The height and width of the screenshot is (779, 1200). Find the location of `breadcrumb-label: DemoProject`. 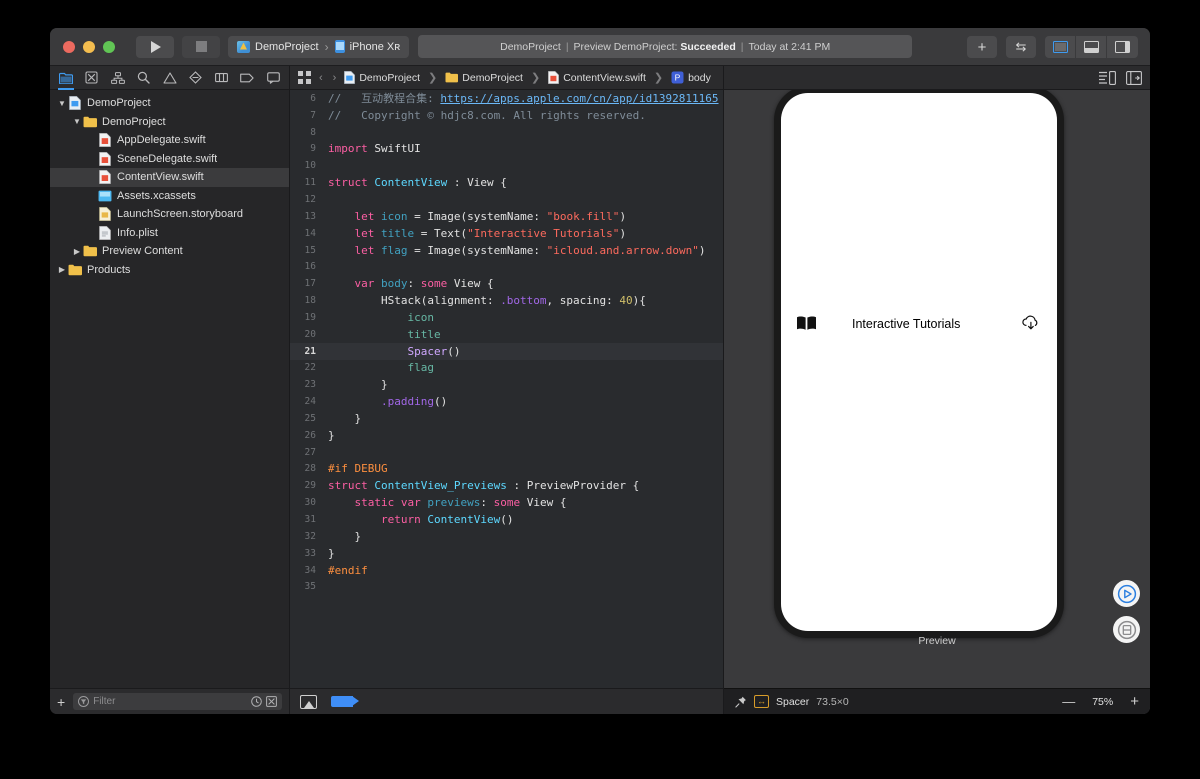

breadcrumb-label: DemoProject is located at coordinates (492, 77).